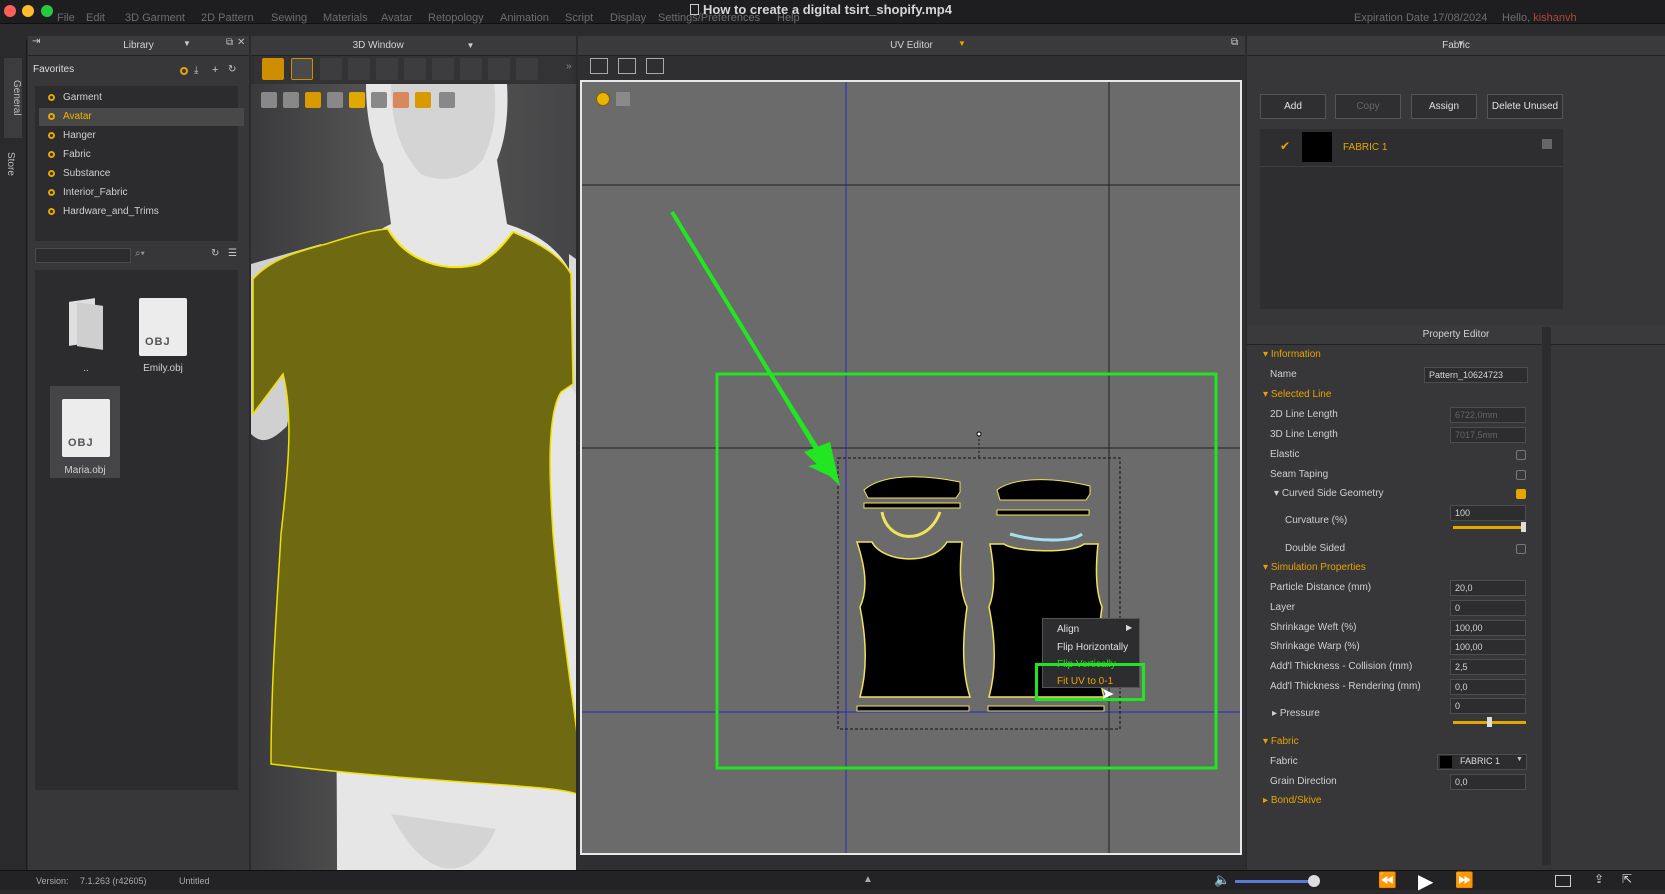 The width and height of the screenshot is (1665, 894). What do you see at coordinates (141, 98) in the screenshot?
I see `fav-item-garment: Garment` at bounding box center [141, 98].